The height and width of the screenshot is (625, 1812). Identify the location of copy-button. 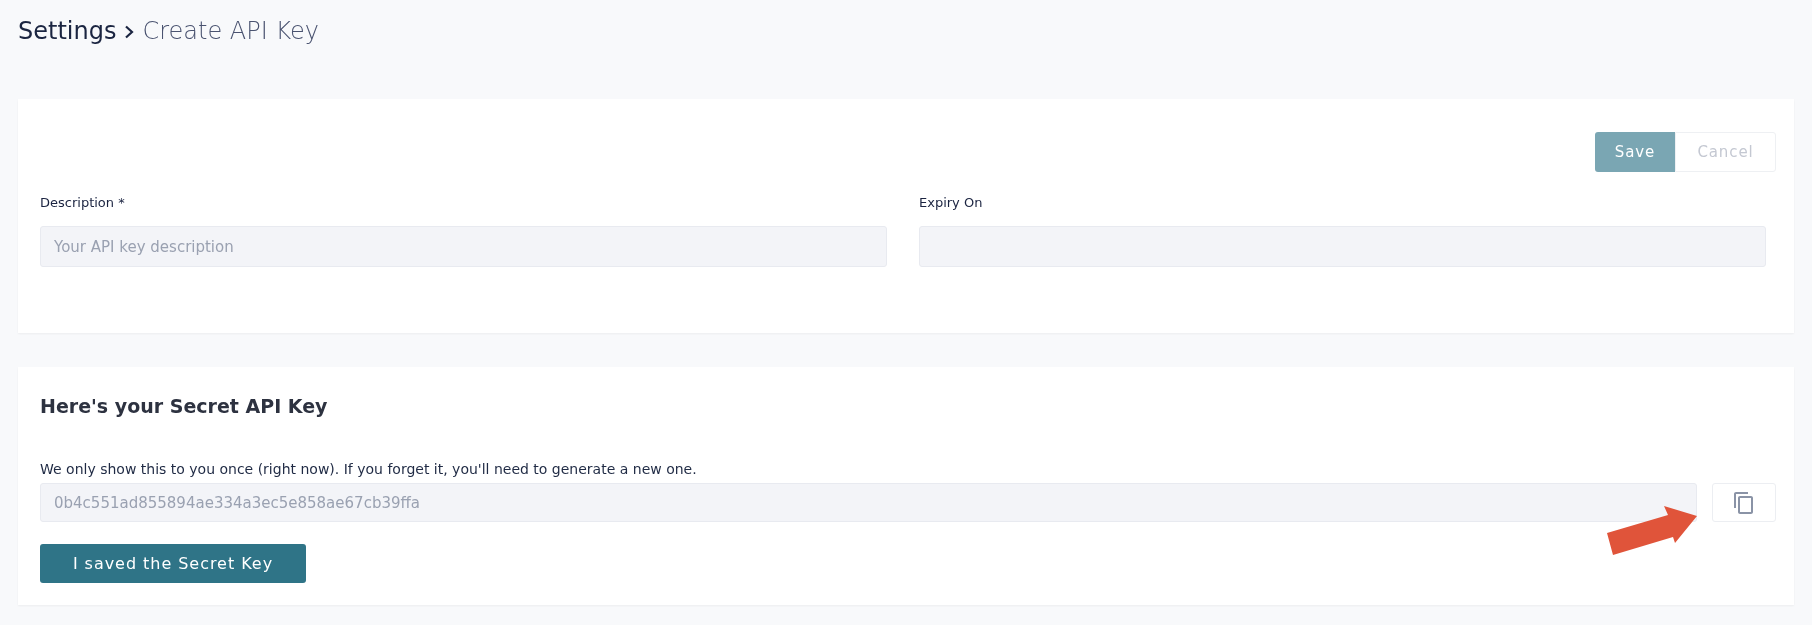
(1744, 502).